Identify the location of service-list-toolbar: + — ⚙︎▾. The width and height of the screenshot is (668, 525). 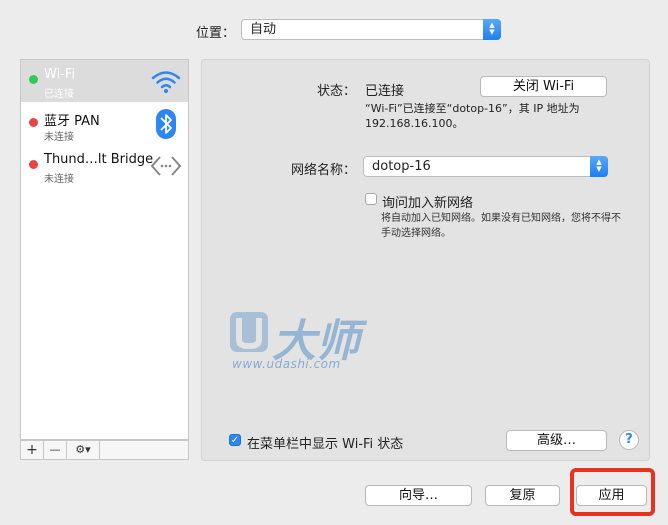
(104, 450).